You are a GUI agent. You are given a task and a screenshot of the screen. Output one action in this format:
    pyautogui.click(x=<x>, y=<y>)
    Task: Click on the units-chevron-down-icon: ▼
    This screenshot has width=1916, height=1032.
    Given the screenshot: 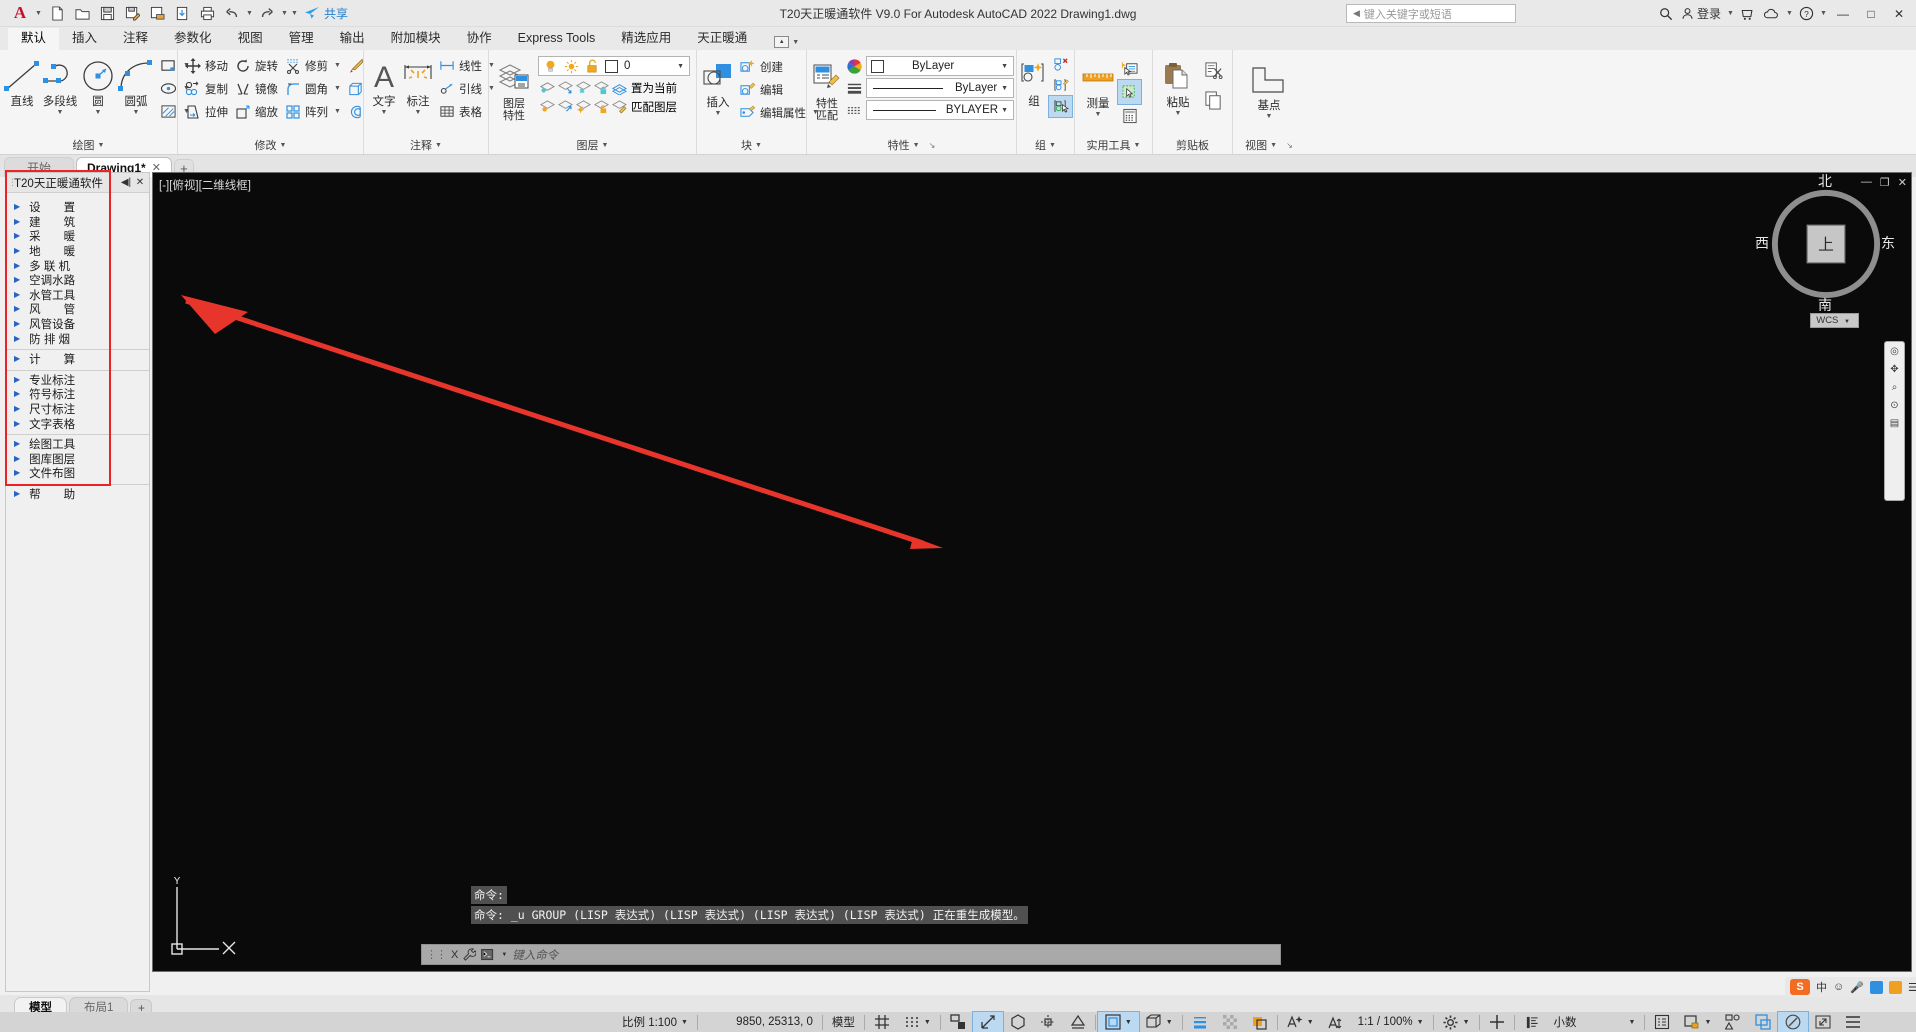 What is the action you would take?
    pyautogui.click(x=1632, y=1022)
    